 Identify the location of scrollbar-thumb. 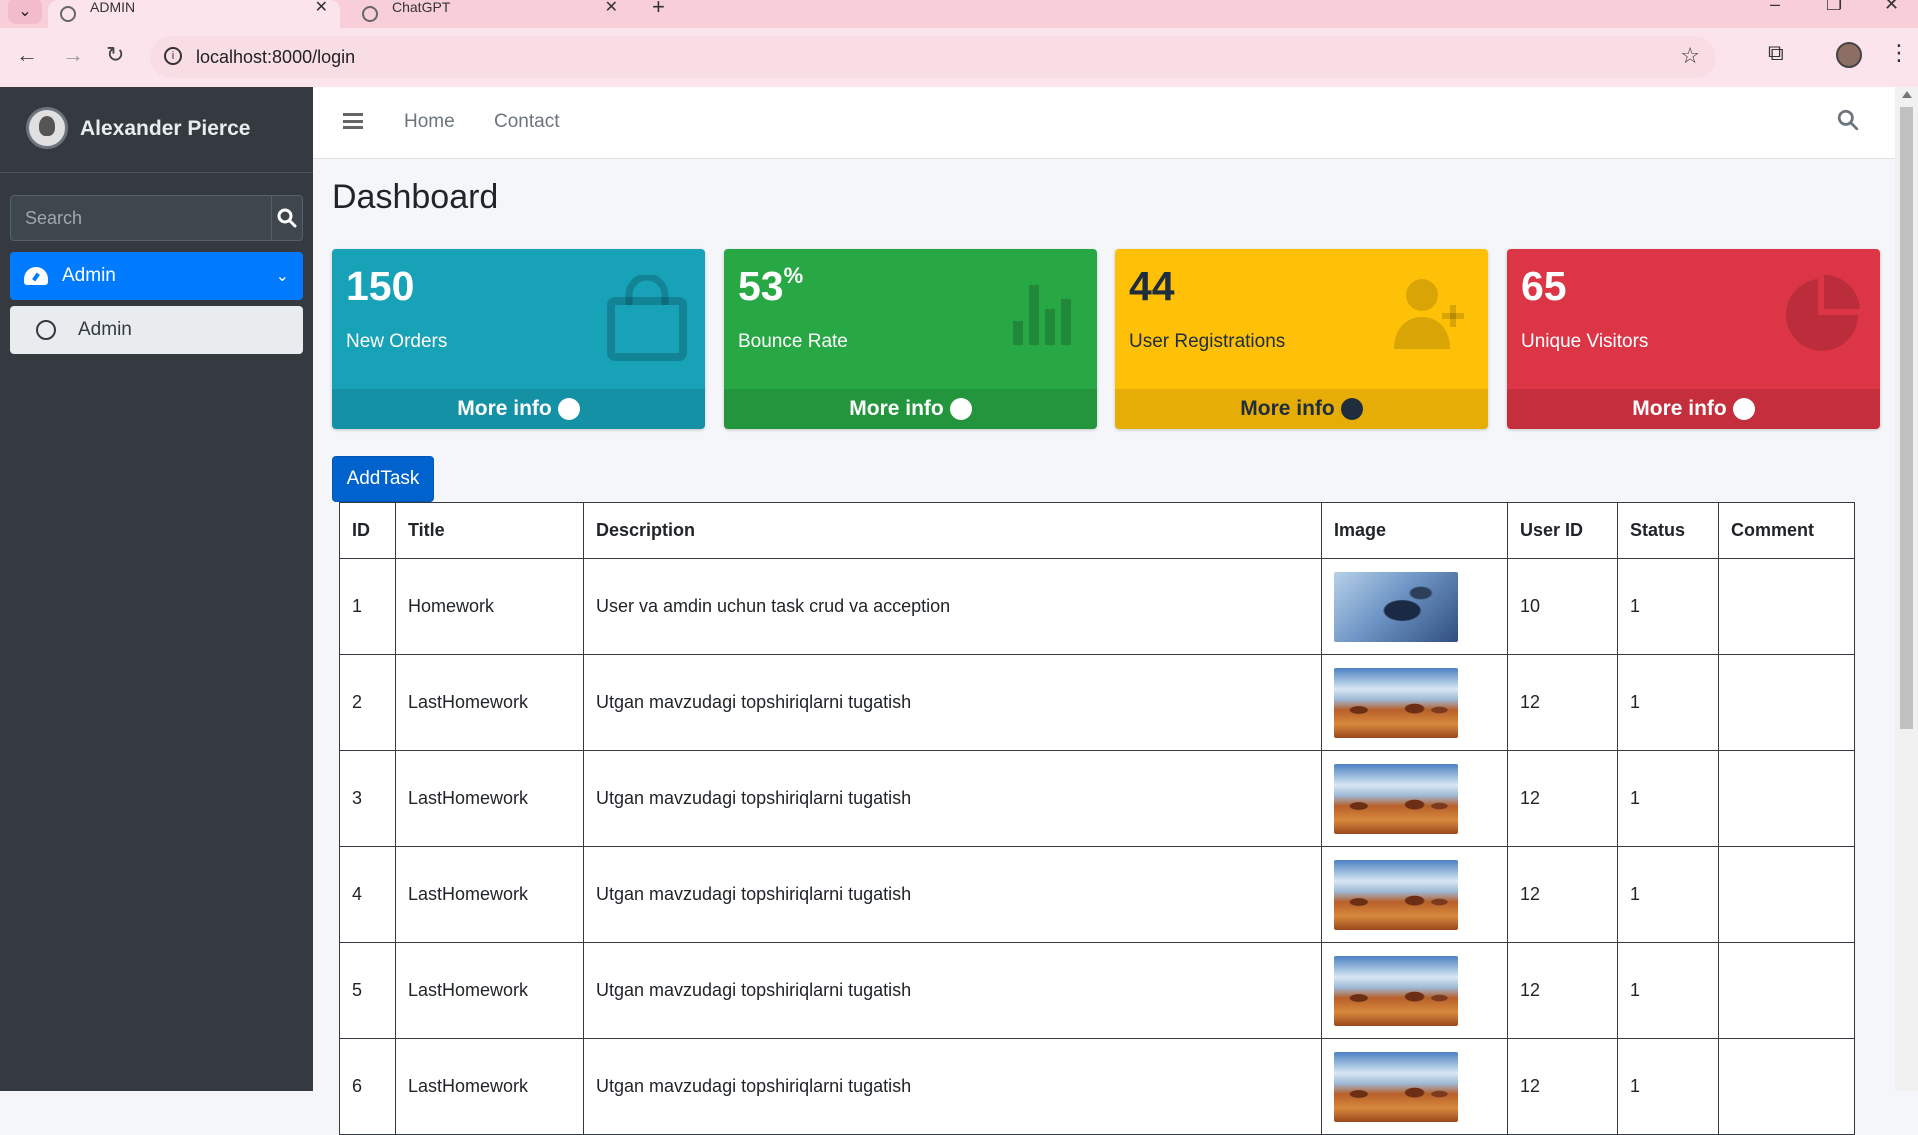
(1906, 418).